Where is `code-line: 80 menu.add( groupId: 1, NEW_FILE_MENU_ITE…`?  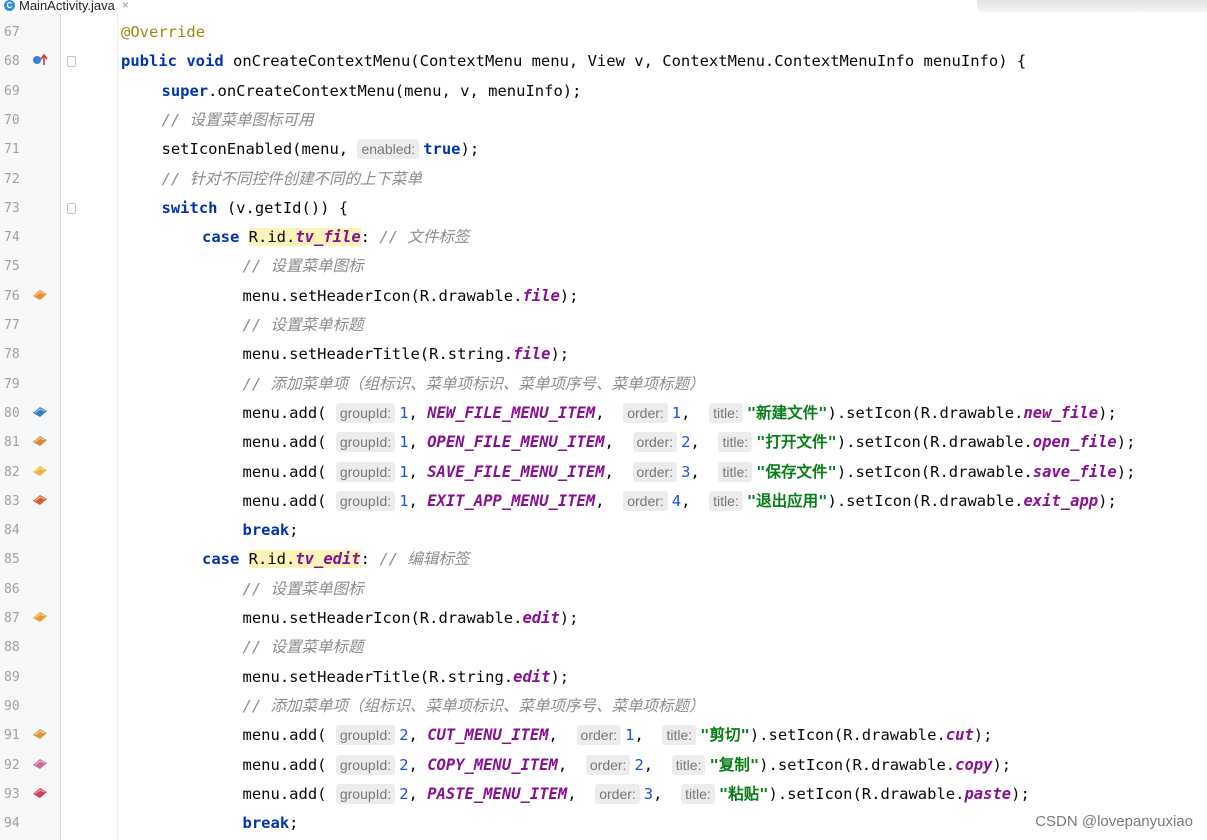
code-line: 80 menu.add( groupId: 1, NEW_FILE_MENU_ITE… is located at coordinates (603, 413).